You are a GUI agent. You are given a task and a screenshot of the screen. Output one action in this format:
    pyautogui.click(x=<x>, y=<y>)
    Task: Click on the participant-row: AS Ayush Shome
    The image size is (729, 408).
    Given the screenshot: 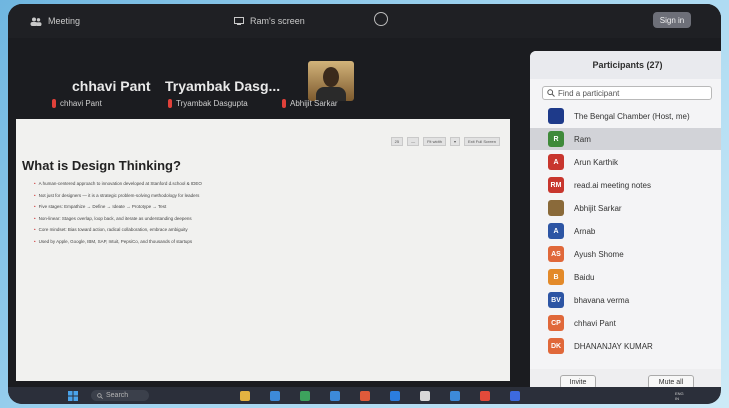 What is the action you would take?
    pyautogui.click(x=625, y=254)
    